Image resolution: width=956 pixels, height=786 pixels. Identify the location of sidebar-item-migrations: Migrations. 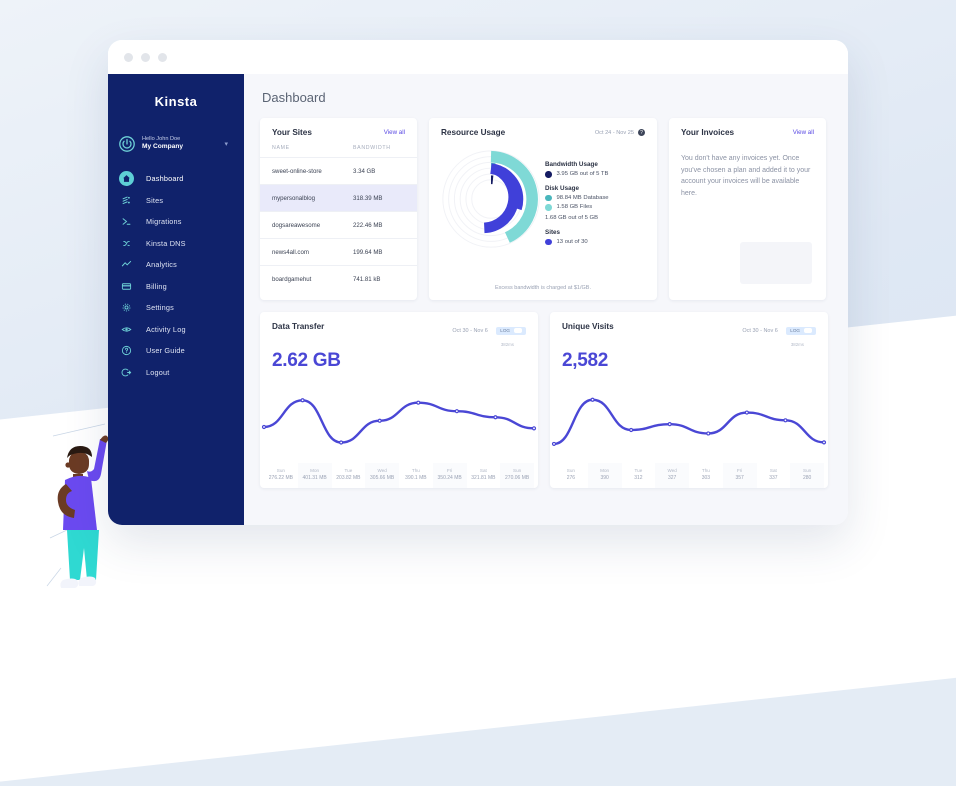
(176, 222).